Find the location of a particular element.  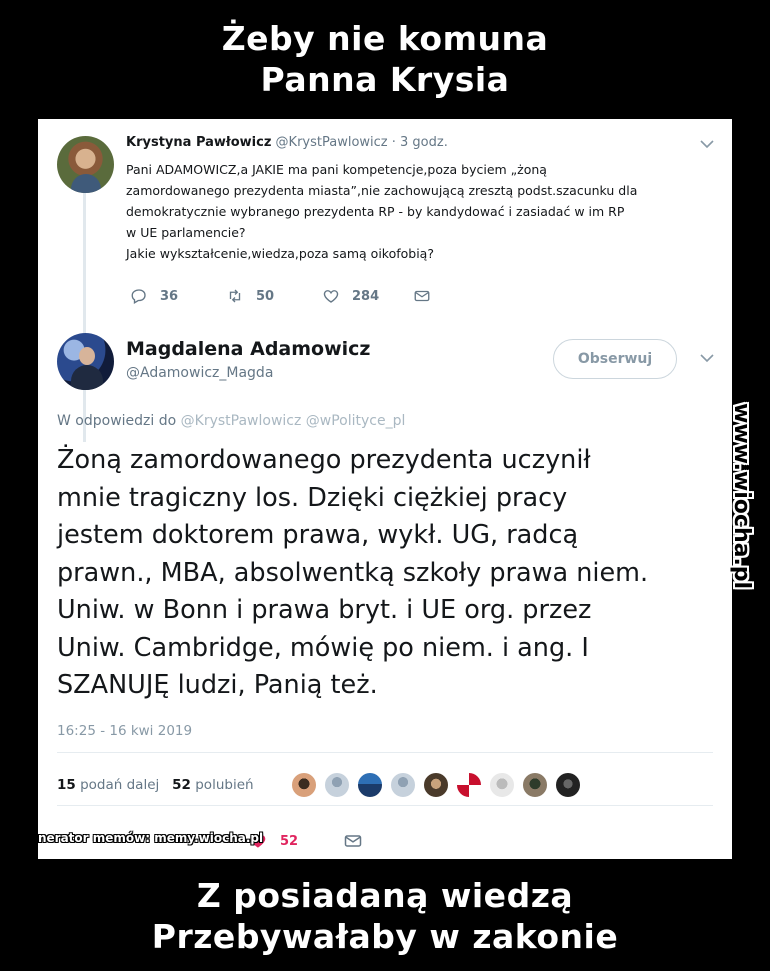

top-caption-line1: Żeby nie komuna is located at coordinates (385, 38).